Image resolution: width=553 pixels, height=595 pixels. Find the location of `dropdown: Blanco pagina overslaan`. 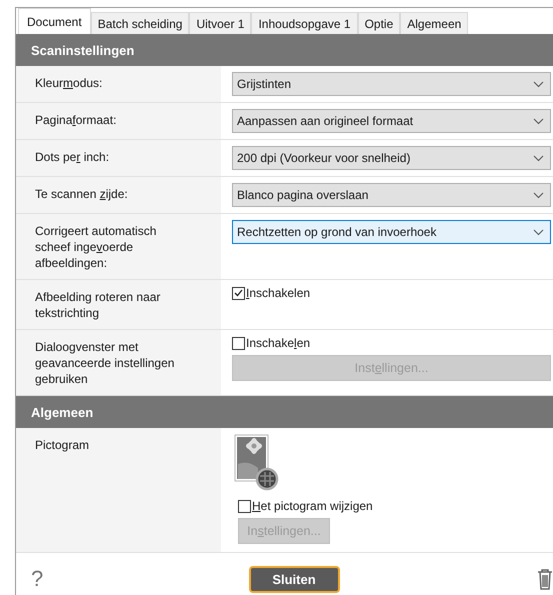

dropdown: Blanco pagina overslaan is located at coordinates (391, 195).